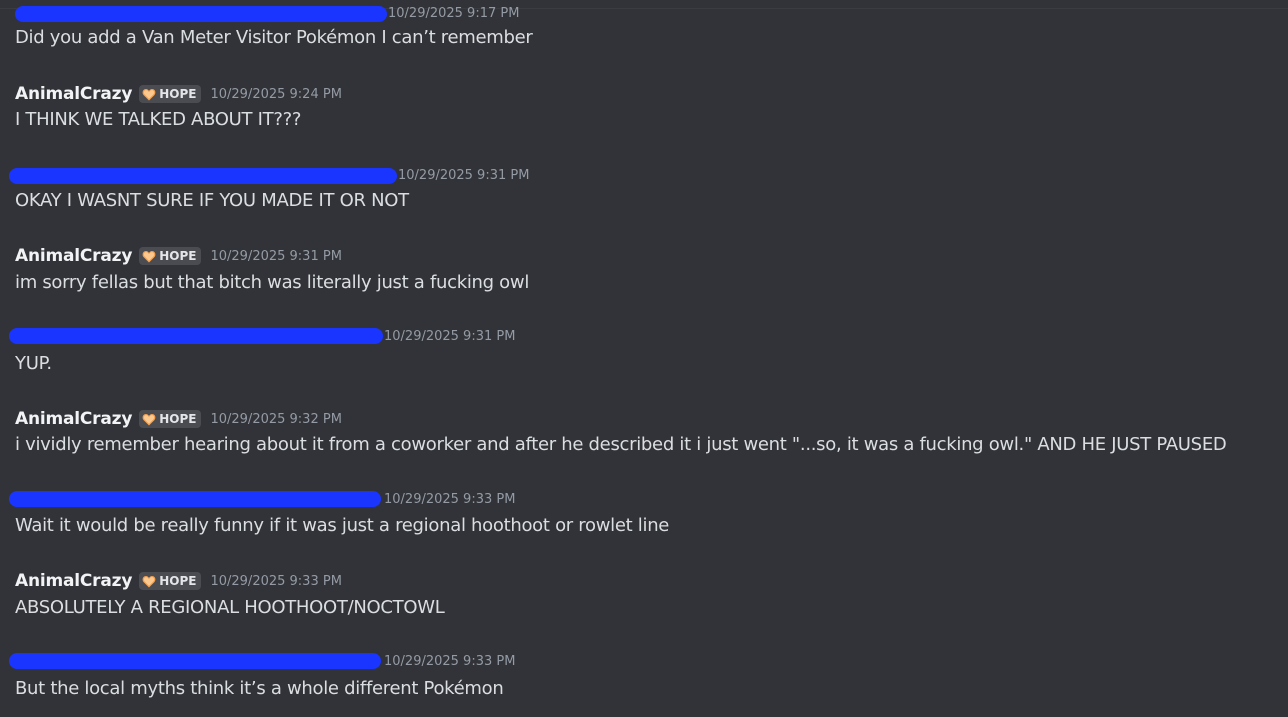  What do you see at coordinates (275, 94) in the screenshot?
I see `message-timestamp: 10/29/2025 9:24 PM` at bounding box center [275, 94].